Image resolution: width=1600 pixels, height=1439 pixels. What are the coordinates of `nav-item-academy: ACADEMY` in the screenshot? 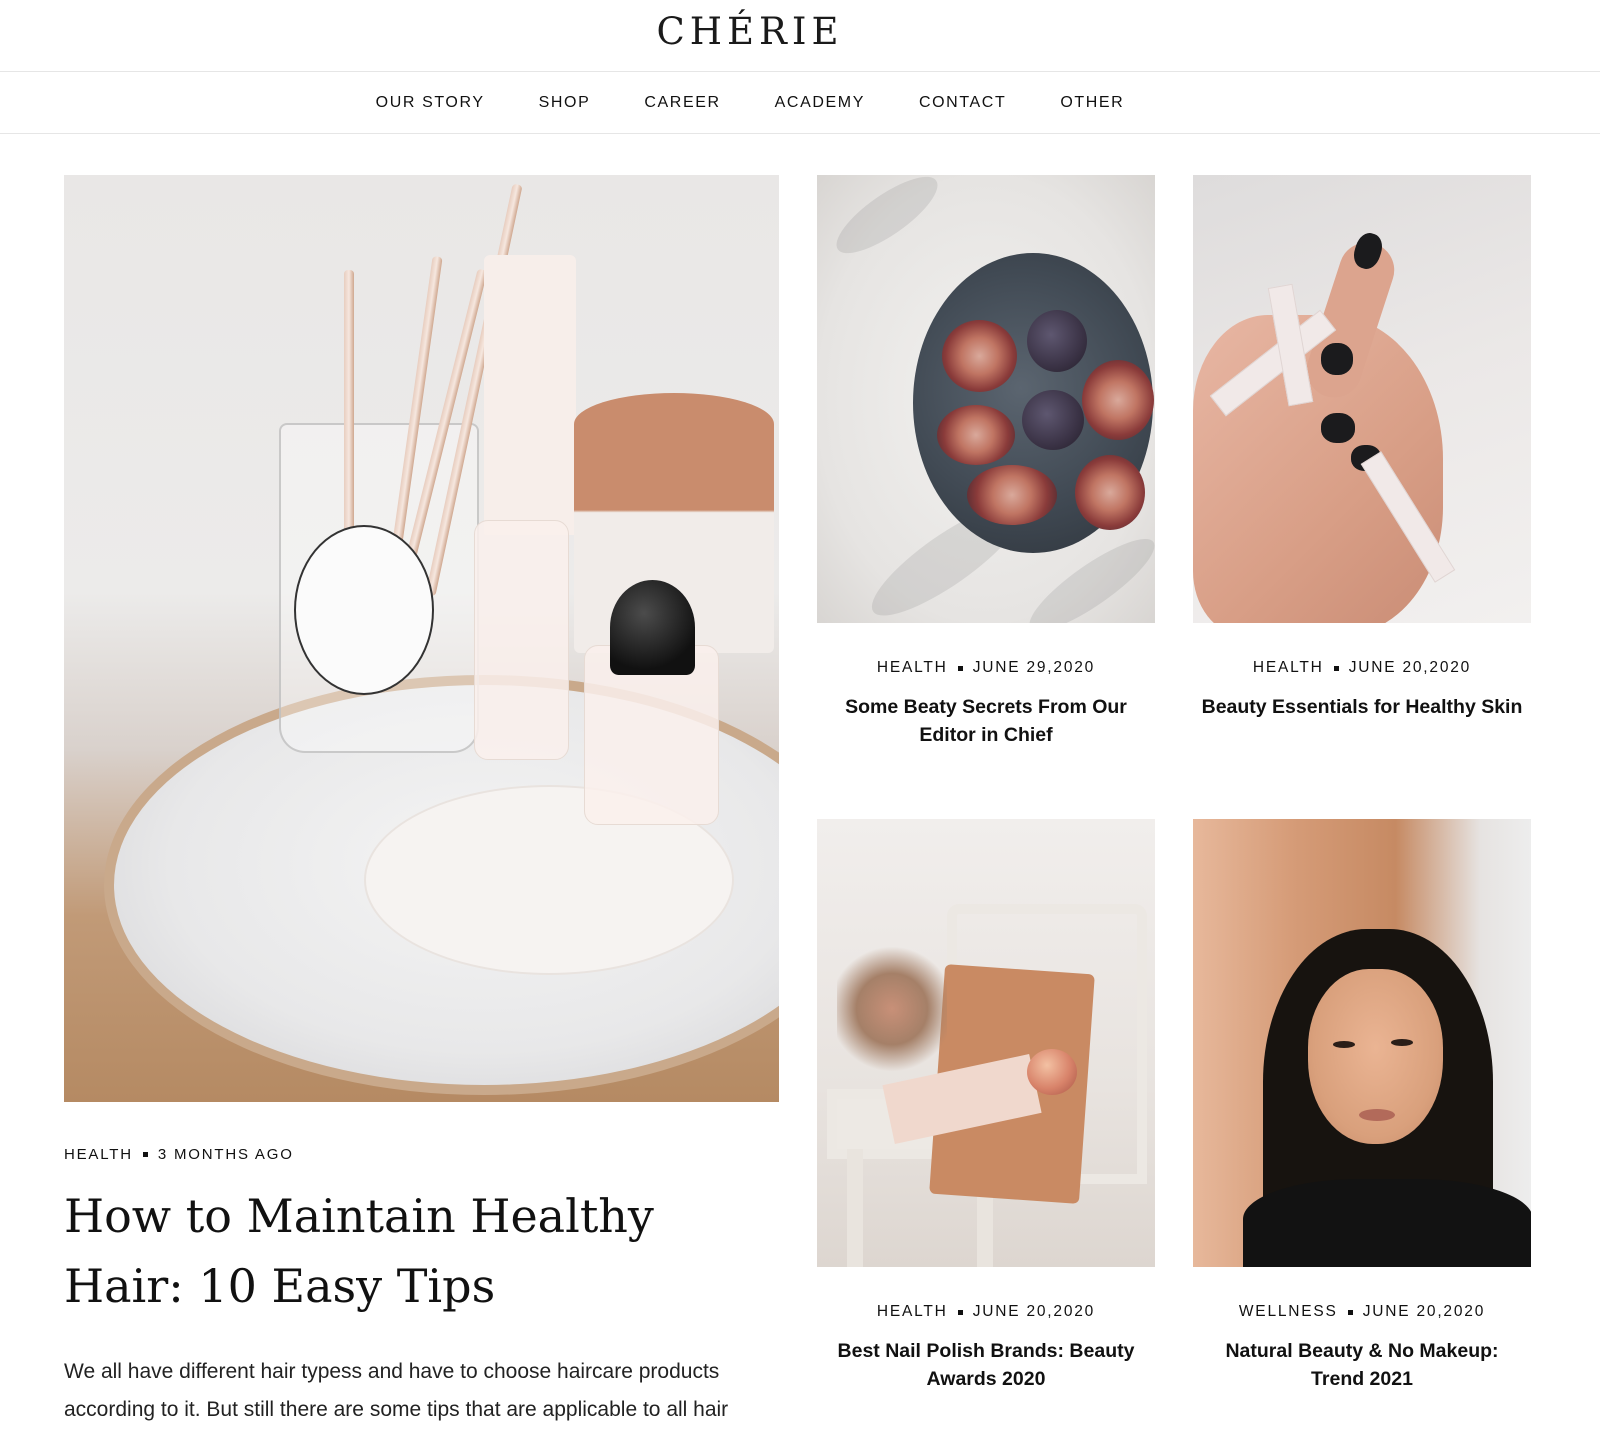 It's located at (820, 103).